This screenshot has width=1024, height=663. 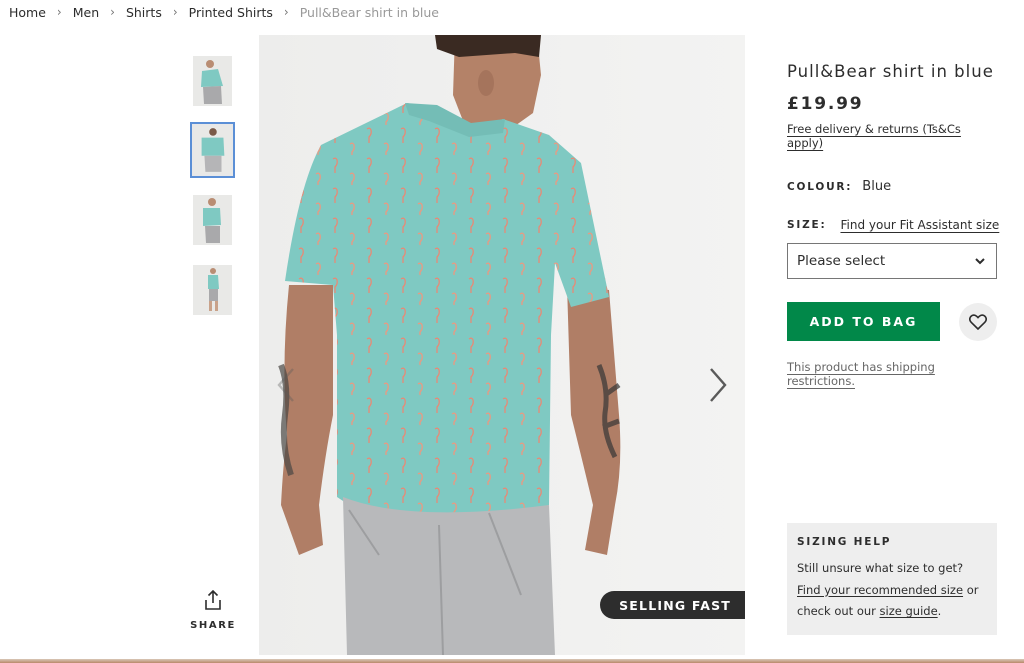 I want to click on thumbnail-back, so click(x=212, y=150).